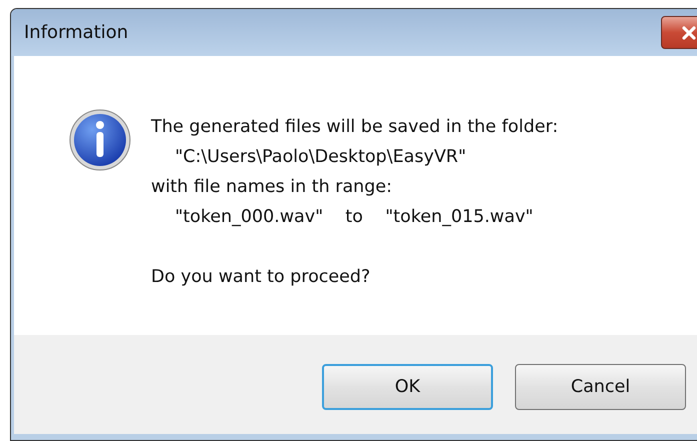 This screenshot has width=697, height=441. What do you see at coordinates (354, 217) in the screenshot?
I see `message-line: "token_000.wav" to "token_015.wav"` at bounding box center [354, 217].